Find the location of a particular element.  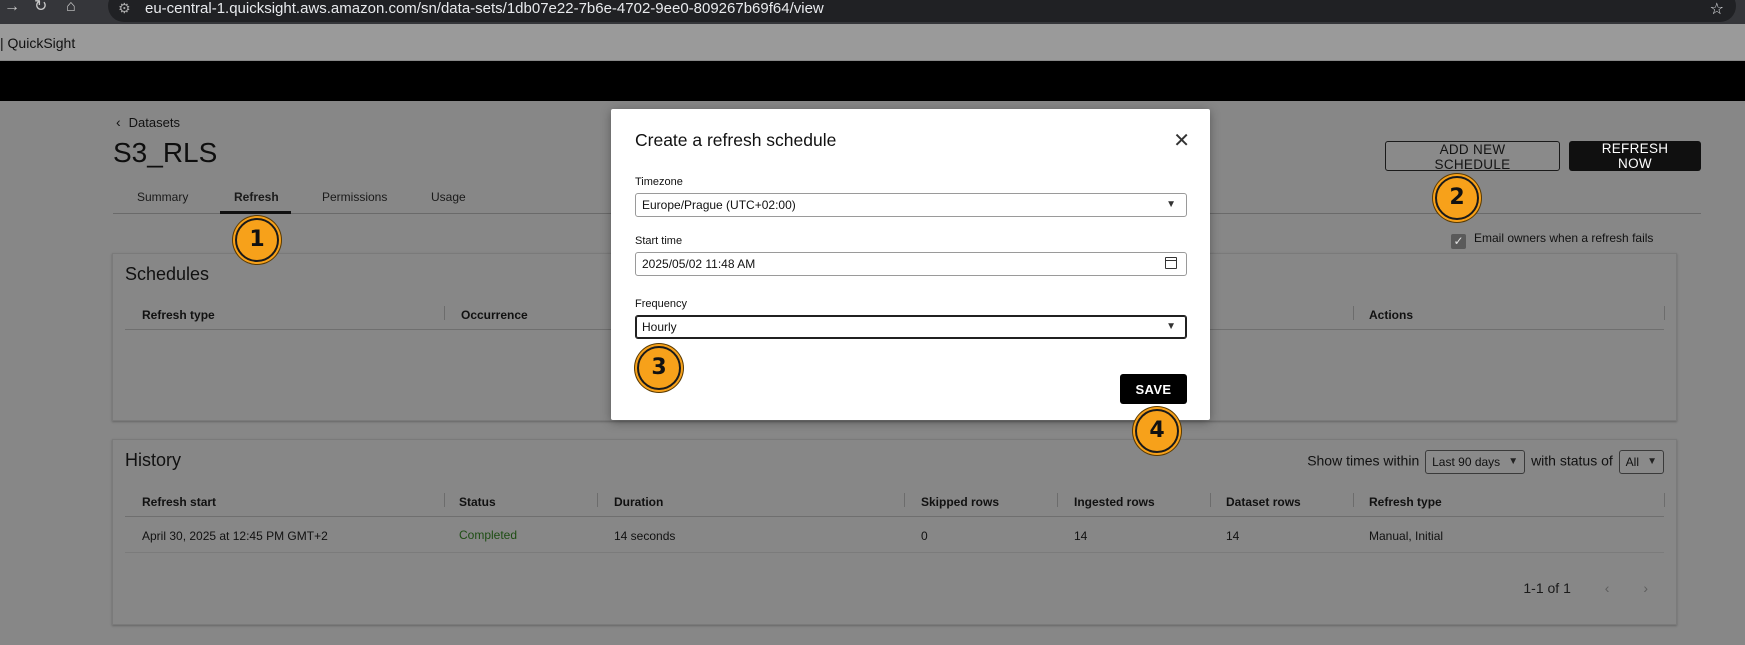

step-marker-1: 1 is located at coordinates (257, 240).